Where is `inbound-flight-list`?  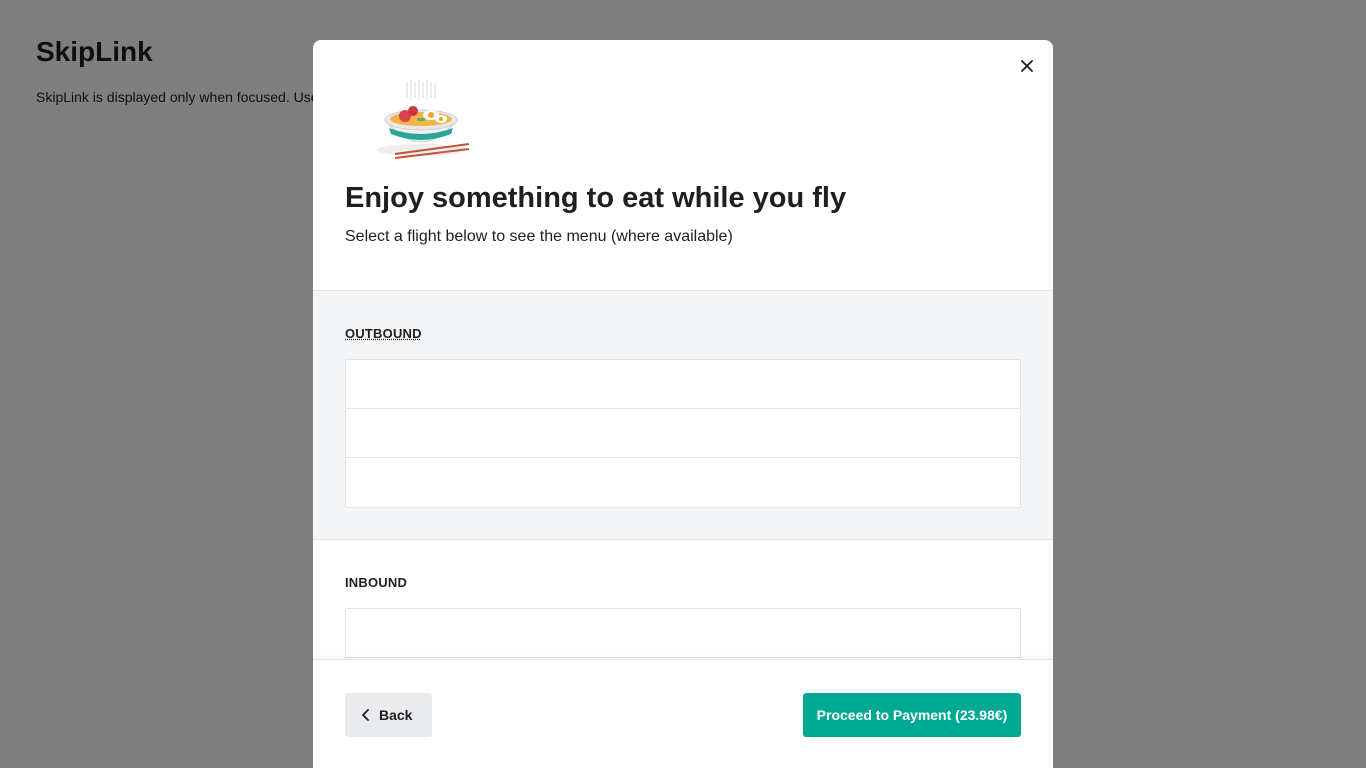 inbound-flight-list is located at coordinates (683, 634).